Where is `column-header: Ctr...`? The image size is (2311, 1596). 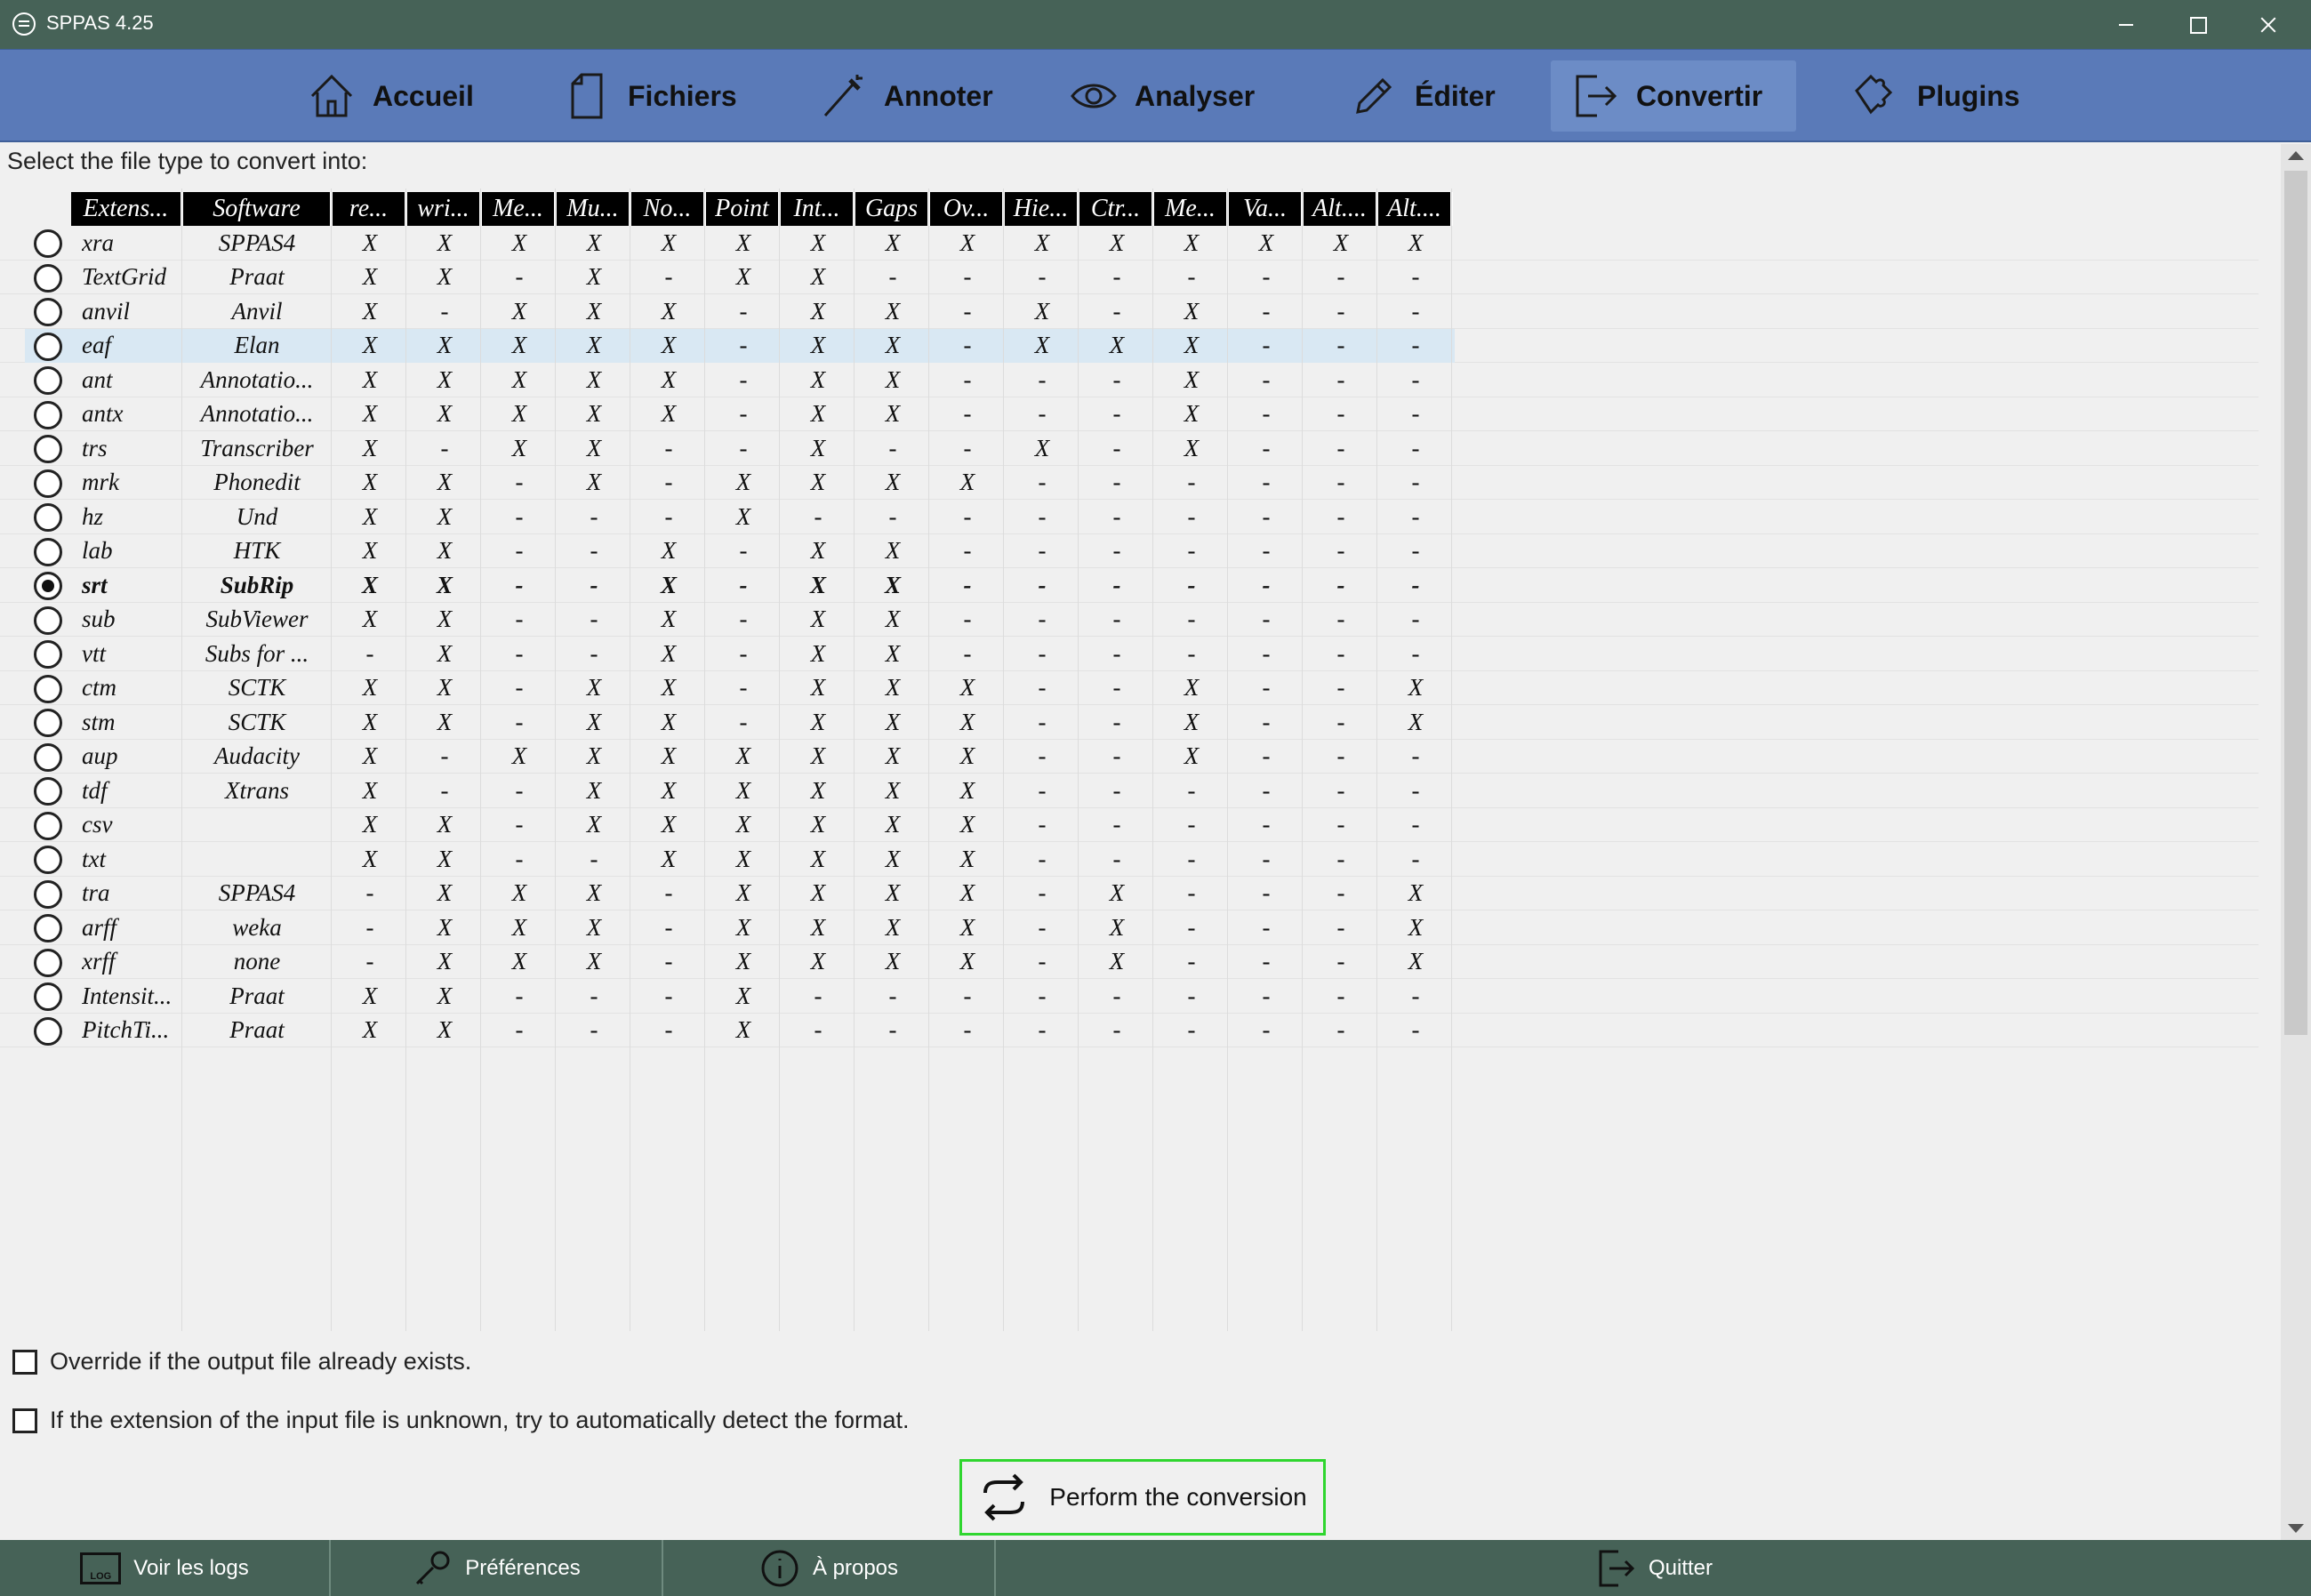 column-header: Ctr... is located at coordinates (1117, 209).